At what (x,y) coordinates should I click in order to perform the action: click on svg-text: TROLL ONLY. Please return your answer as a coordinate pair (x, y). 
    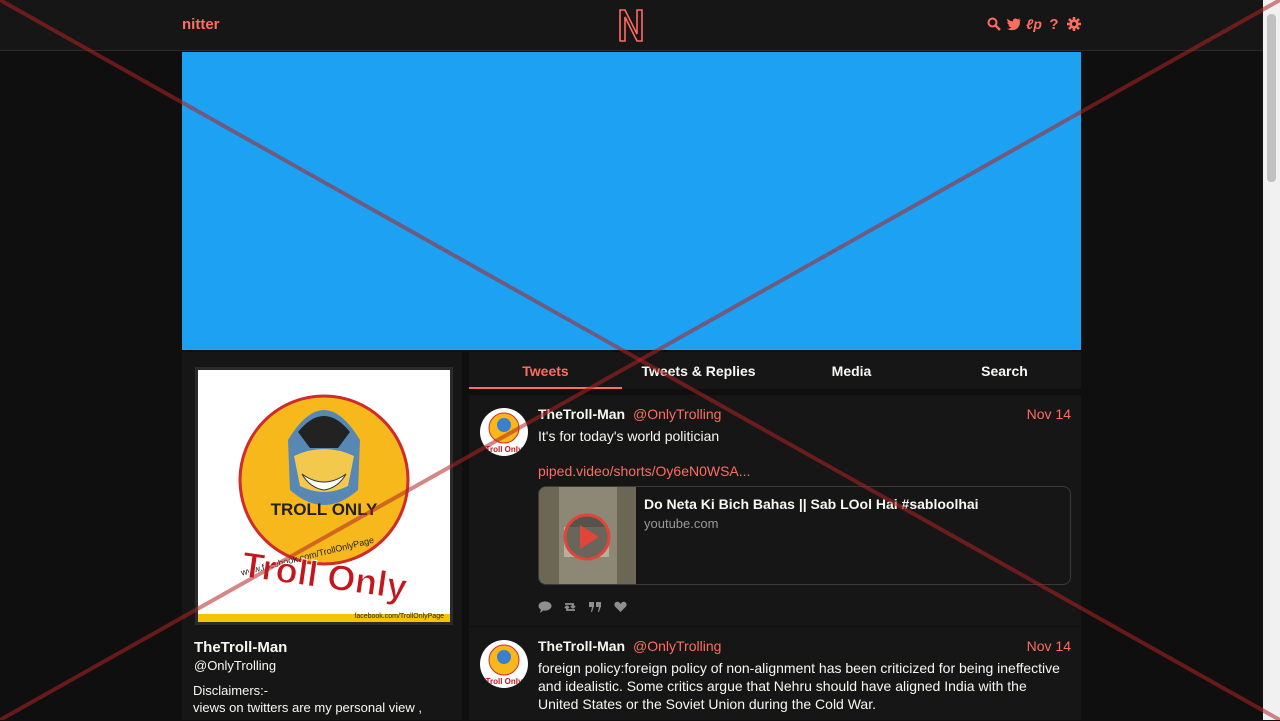
    Looking at the image, I should click on (324, 509).